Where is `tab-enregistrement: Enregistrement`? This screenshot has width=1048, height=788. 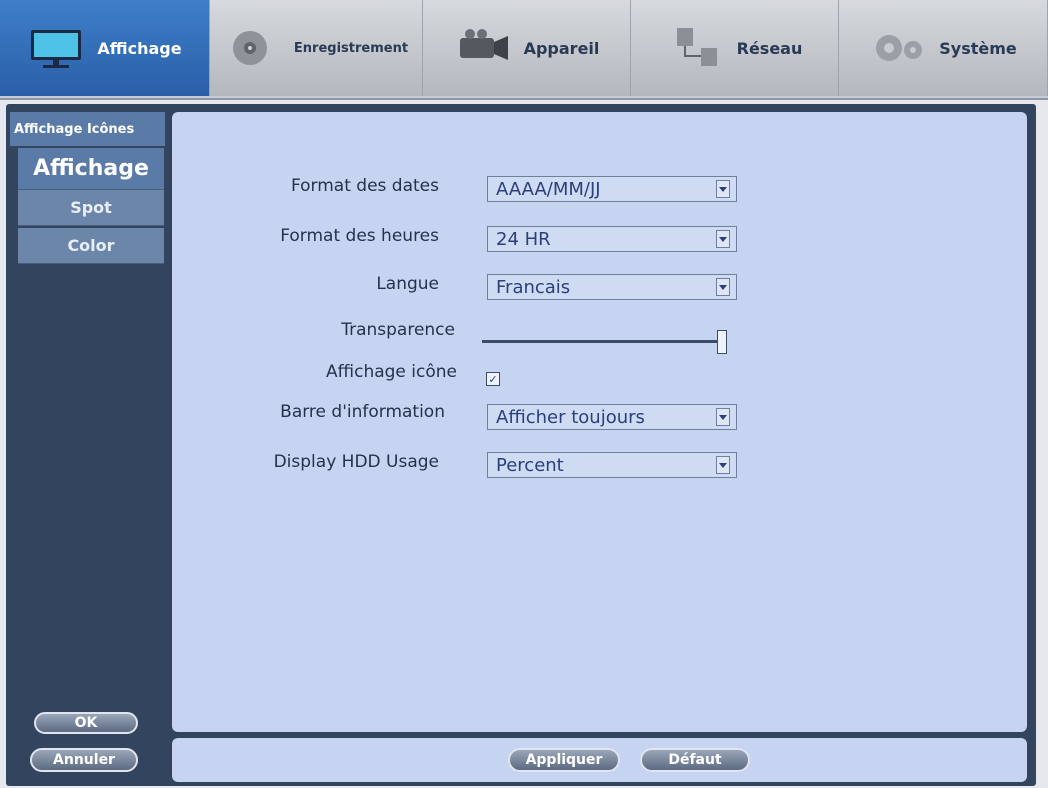 tab-enregistrement: Enregistrement is located at coordinates (316, 48).